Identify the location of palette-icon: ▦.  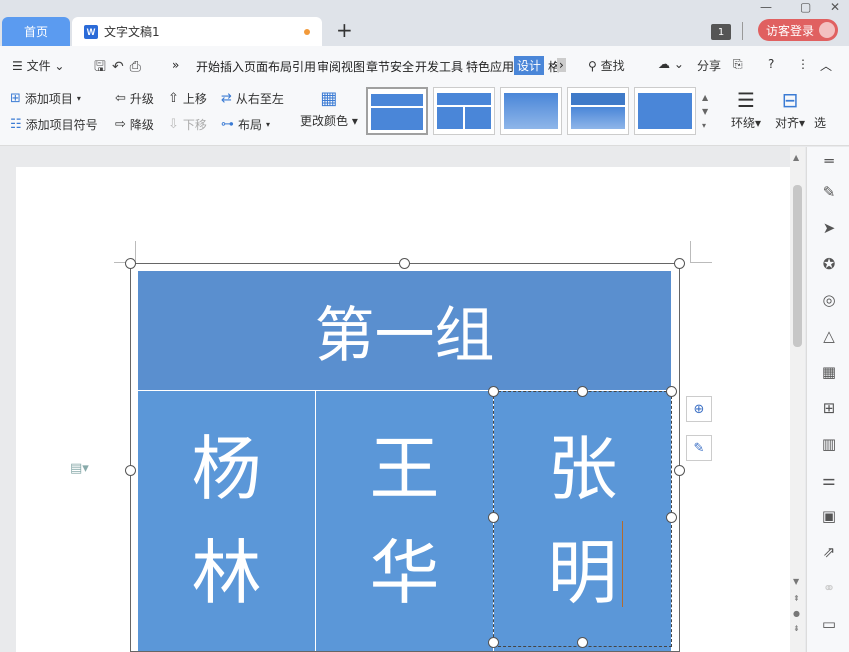
(329, 98).